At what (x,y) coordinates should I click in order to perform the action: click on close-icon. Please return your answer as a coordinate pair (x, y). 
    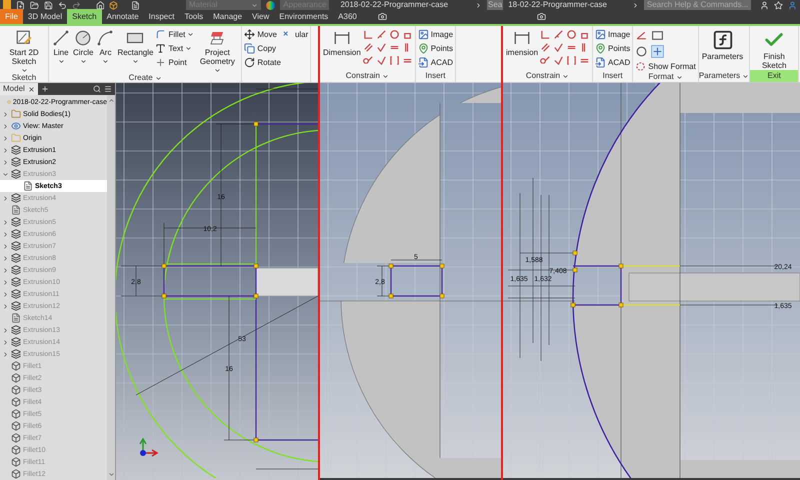
    Looking at the image, I should click on (31, 89).